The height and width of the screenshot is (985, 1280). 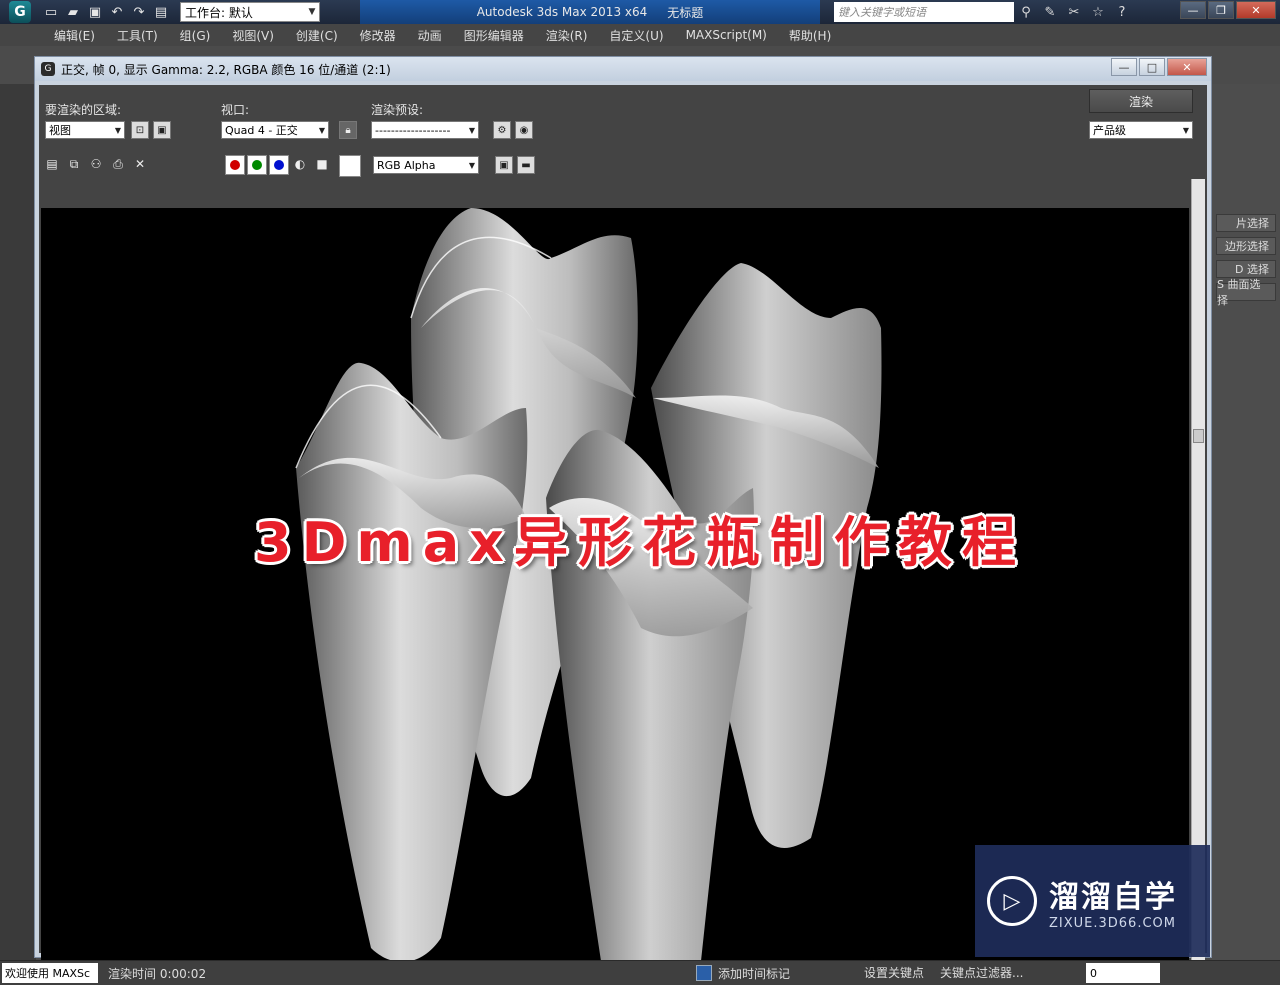 What do you see at coordinates (1246, 223) in the screenshot?
I see `selection-item: 片选择` at bounding box center [1246, 223].